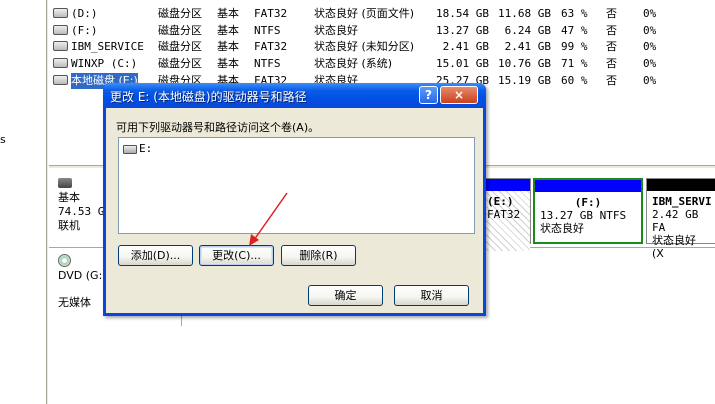 The height and width of the screenshot is (404, 715). Describe the element at coordinates (524, 13) in the screenshot. I see `volume-free: 11.68 GB` at that location.